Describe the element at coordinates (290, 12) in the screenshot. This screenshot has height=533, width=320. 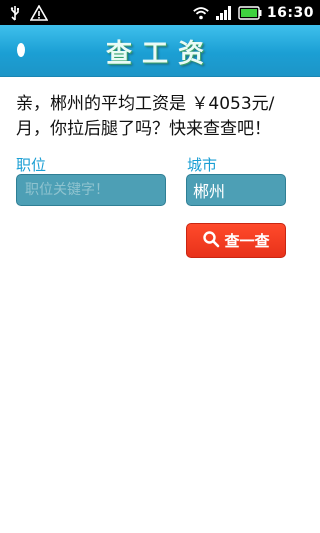
I see `status-time: 16:30` at that location.